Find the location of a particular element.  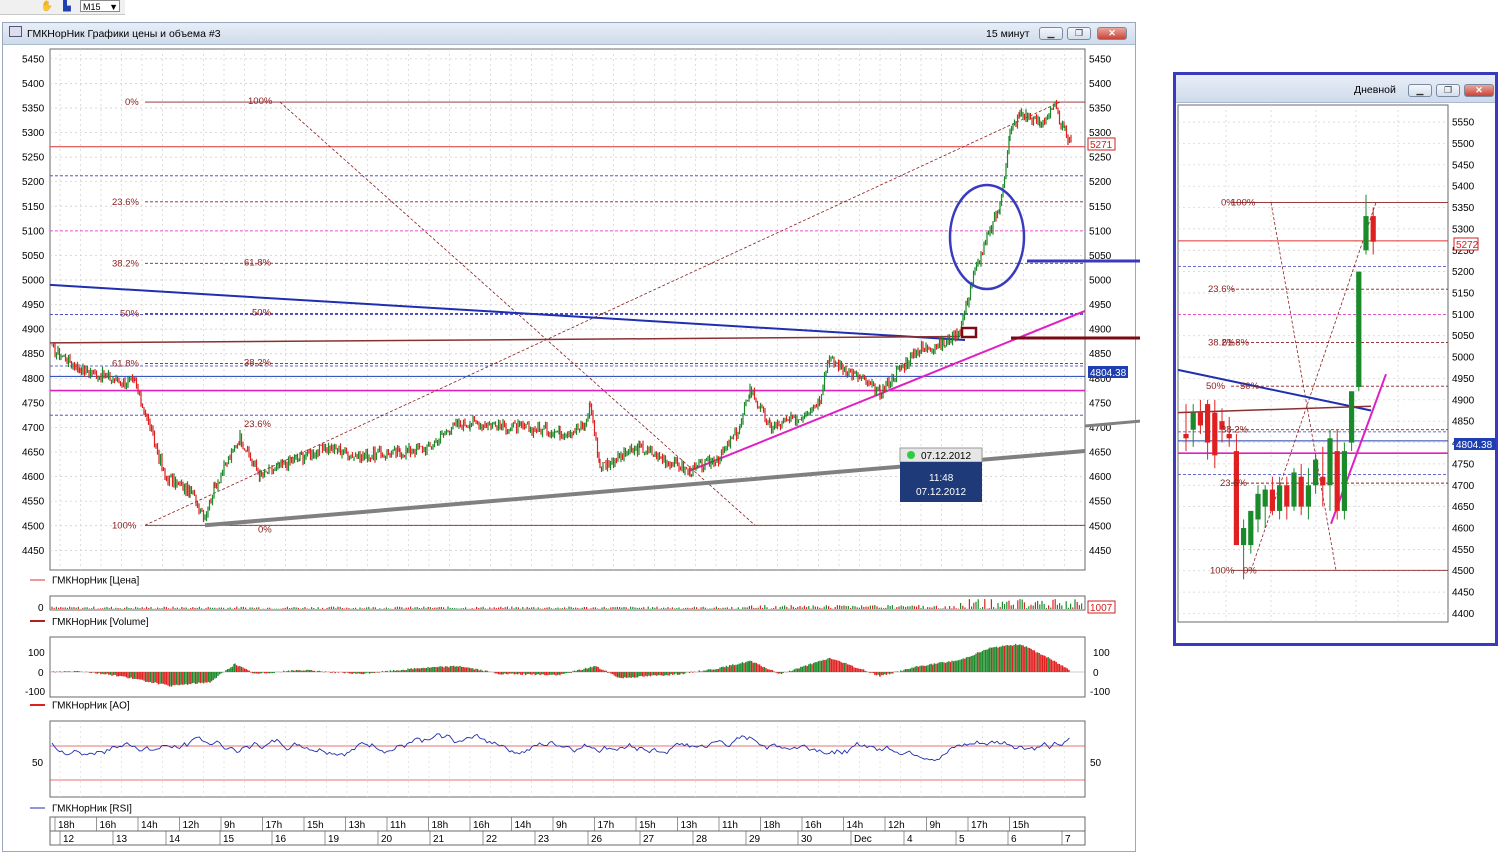

tooltip-date: 07.12.2012 is located at coordinates (946, 456).